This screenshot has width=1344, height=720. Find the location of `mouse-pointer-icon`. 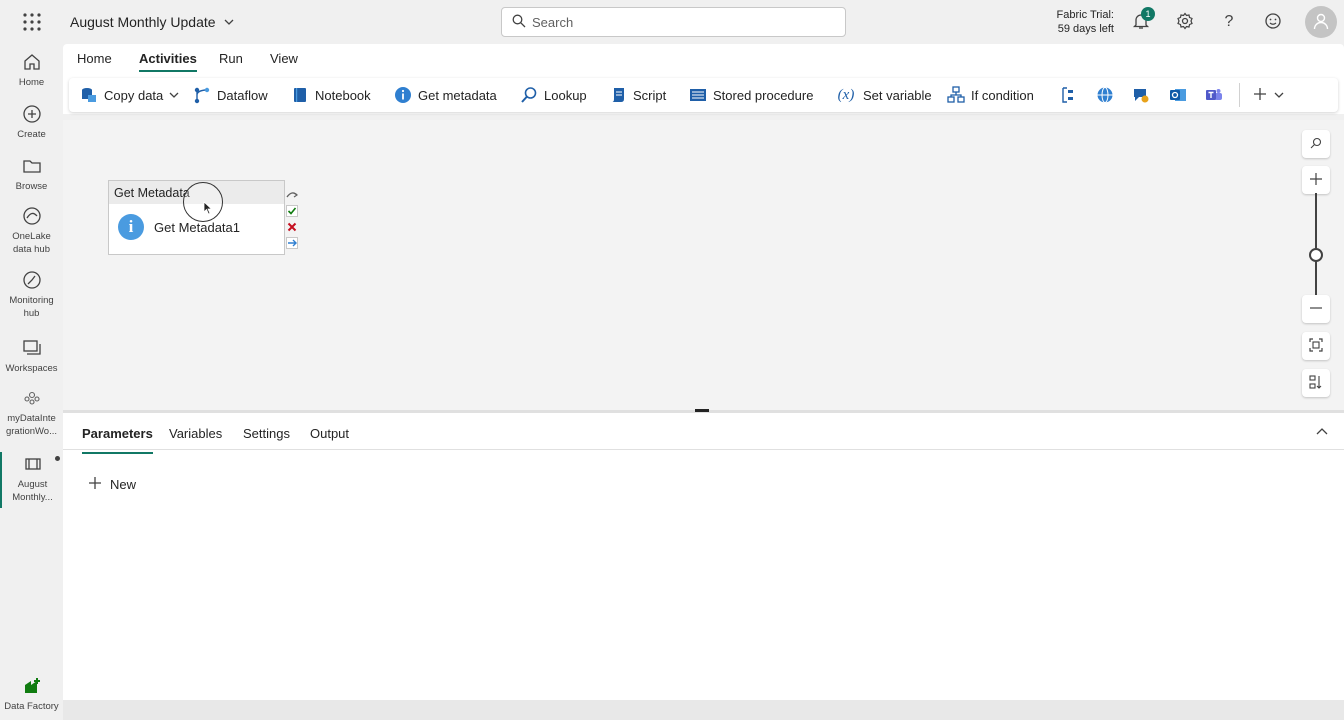

mouse-pointer-icon is located at coordinates (208, 209).